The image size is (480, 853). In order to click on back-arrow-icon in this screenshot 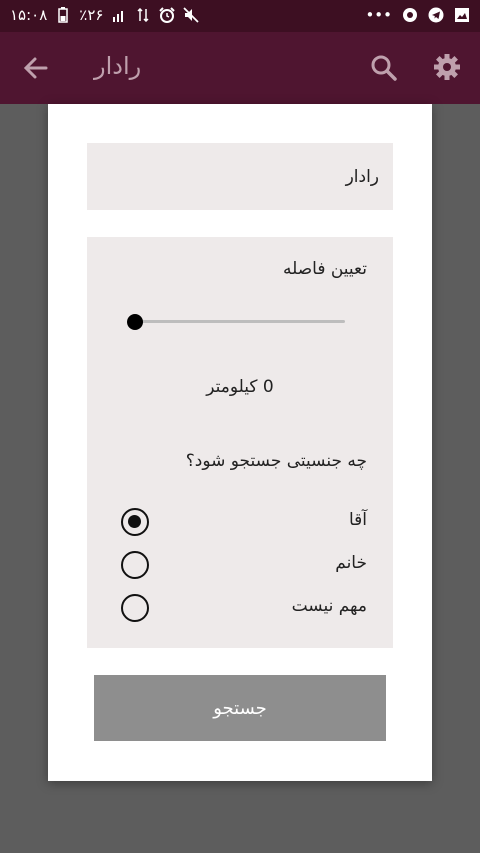, I will do `click(36, 68)`.